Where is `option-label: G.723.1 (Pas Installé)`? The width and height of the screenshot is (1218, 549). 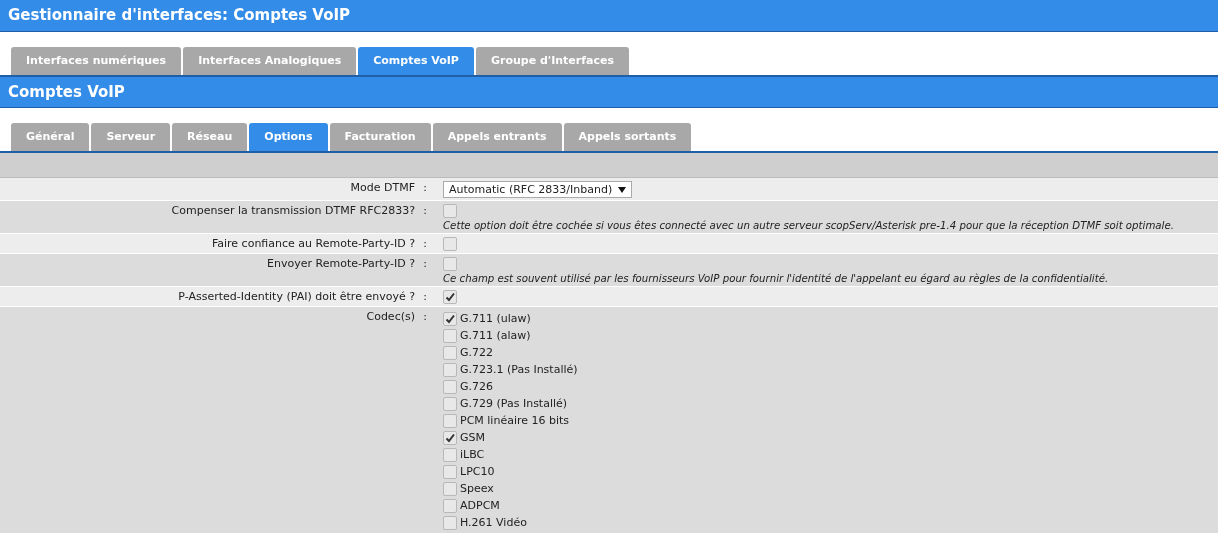
option-label: G.723.1 (Pas Installé) is located at coordinates (519, 369).